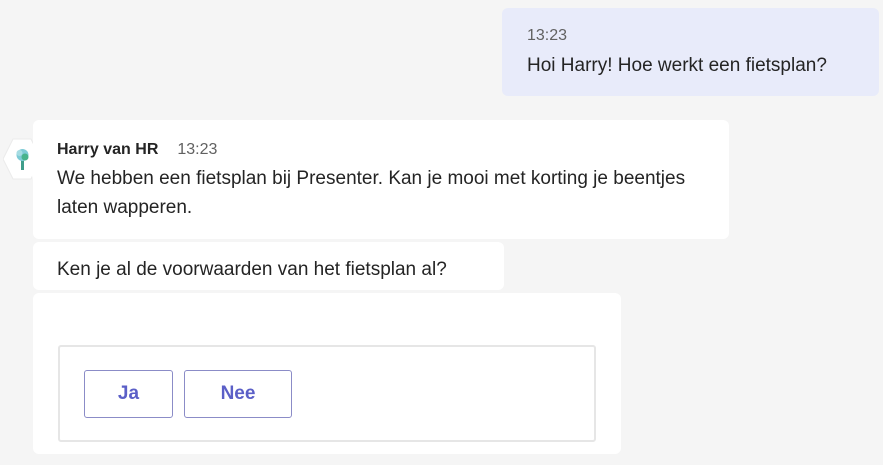 This screenshot has height=465, width=883. I want to click on adaptive-card: Ja Nee, so click(327, 393).